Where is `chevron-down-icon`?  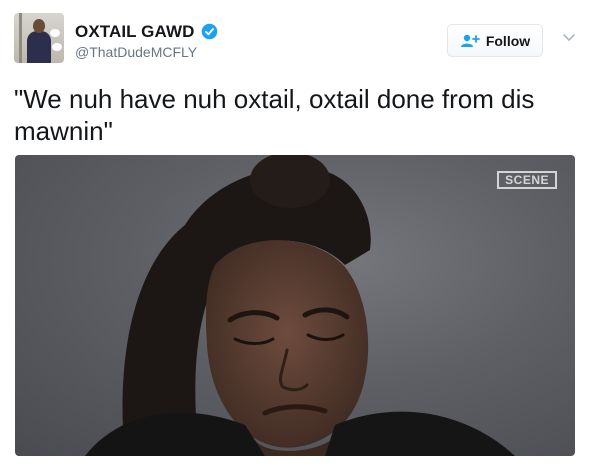 chevron-down-icon is located at coordinates (569, 38).